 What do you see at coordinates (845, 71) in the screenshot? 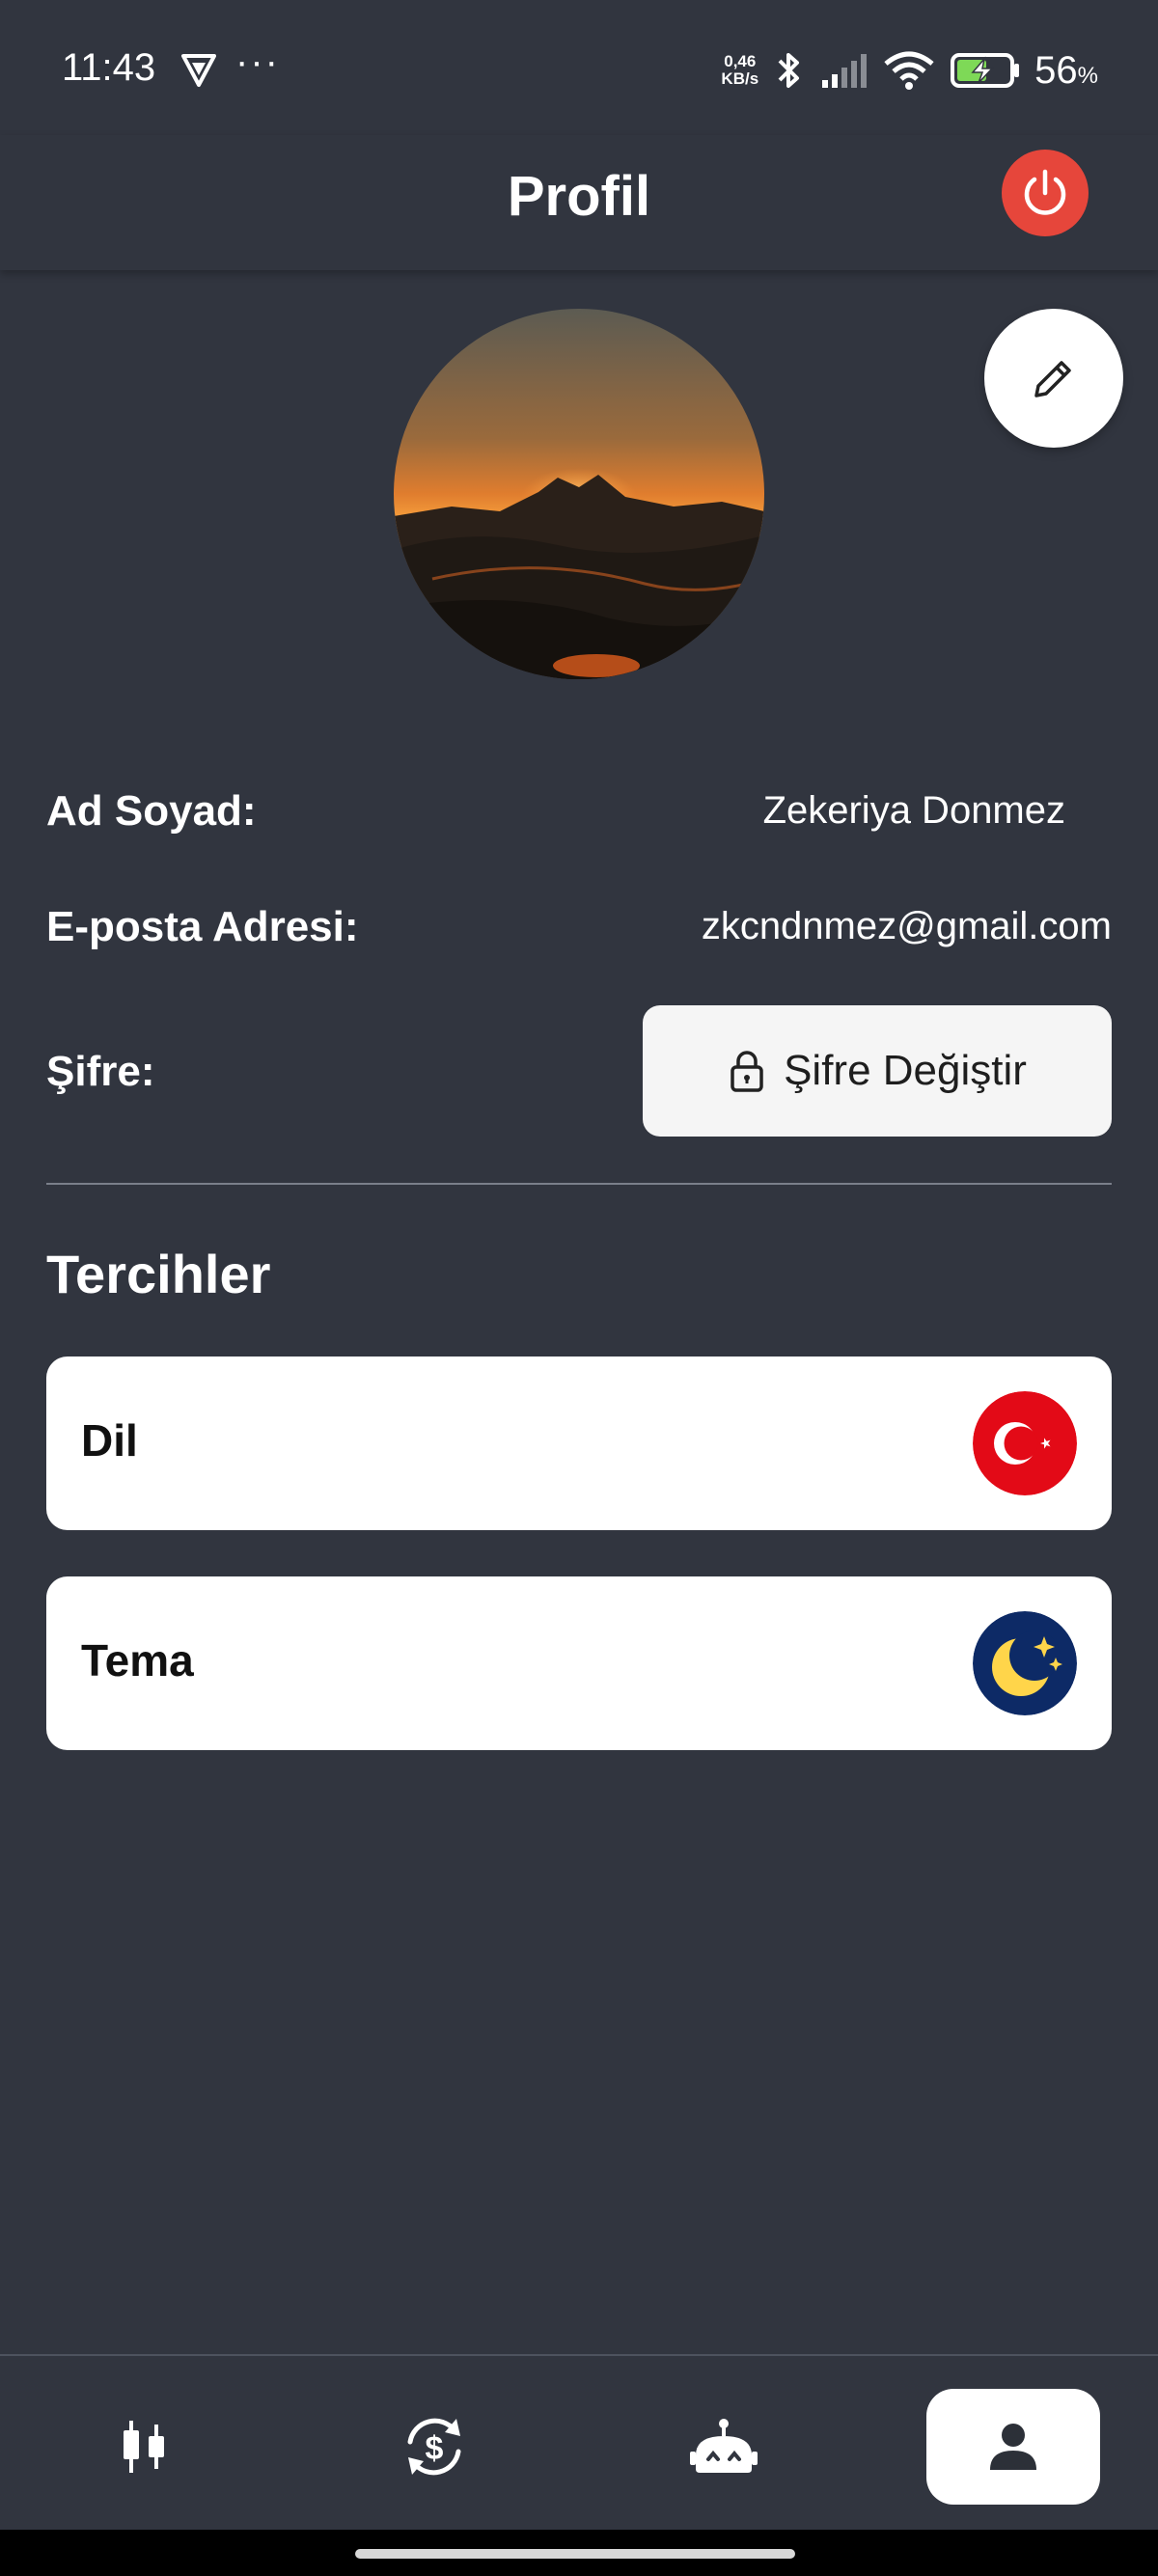
I see `signal-icon` at bounding box center [845, 71].